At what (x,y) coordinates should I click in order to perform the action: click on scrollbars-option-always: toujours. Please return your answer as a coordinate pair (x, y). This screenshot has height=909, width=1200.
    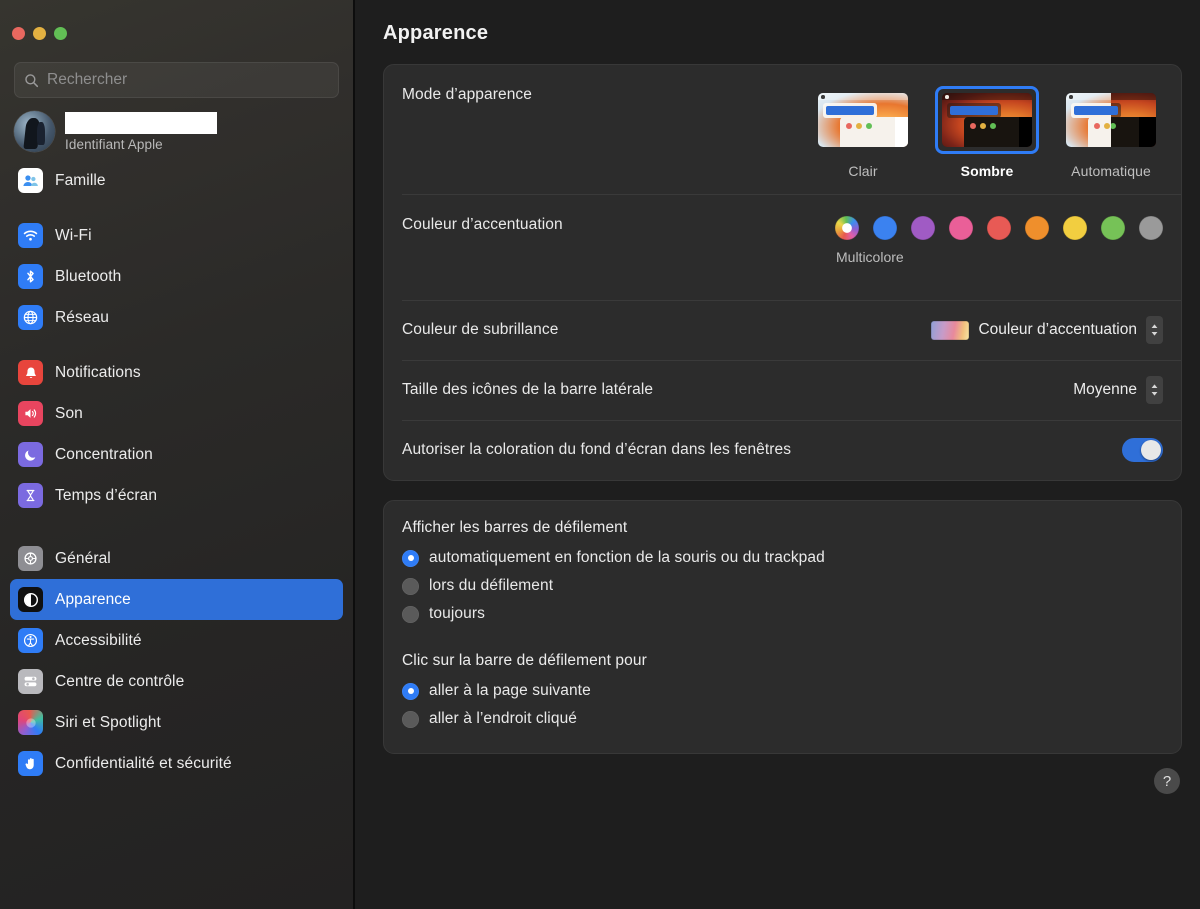
    Looking at the image, I should click on (782, 614).